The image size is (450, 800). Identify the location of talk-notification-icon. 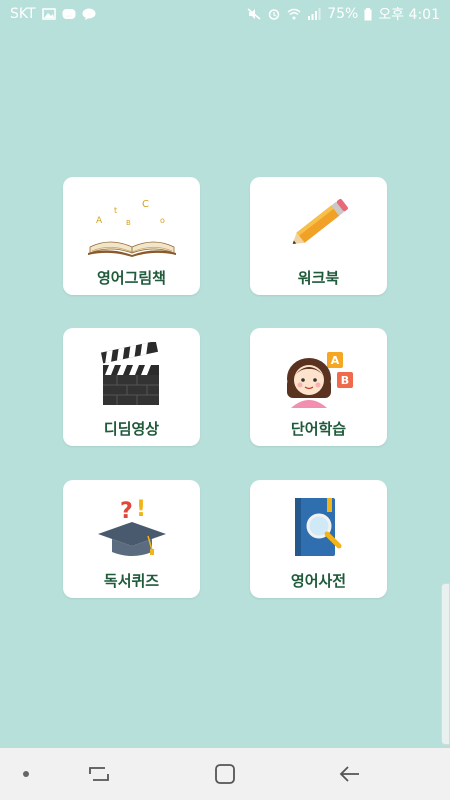
(89, 14).